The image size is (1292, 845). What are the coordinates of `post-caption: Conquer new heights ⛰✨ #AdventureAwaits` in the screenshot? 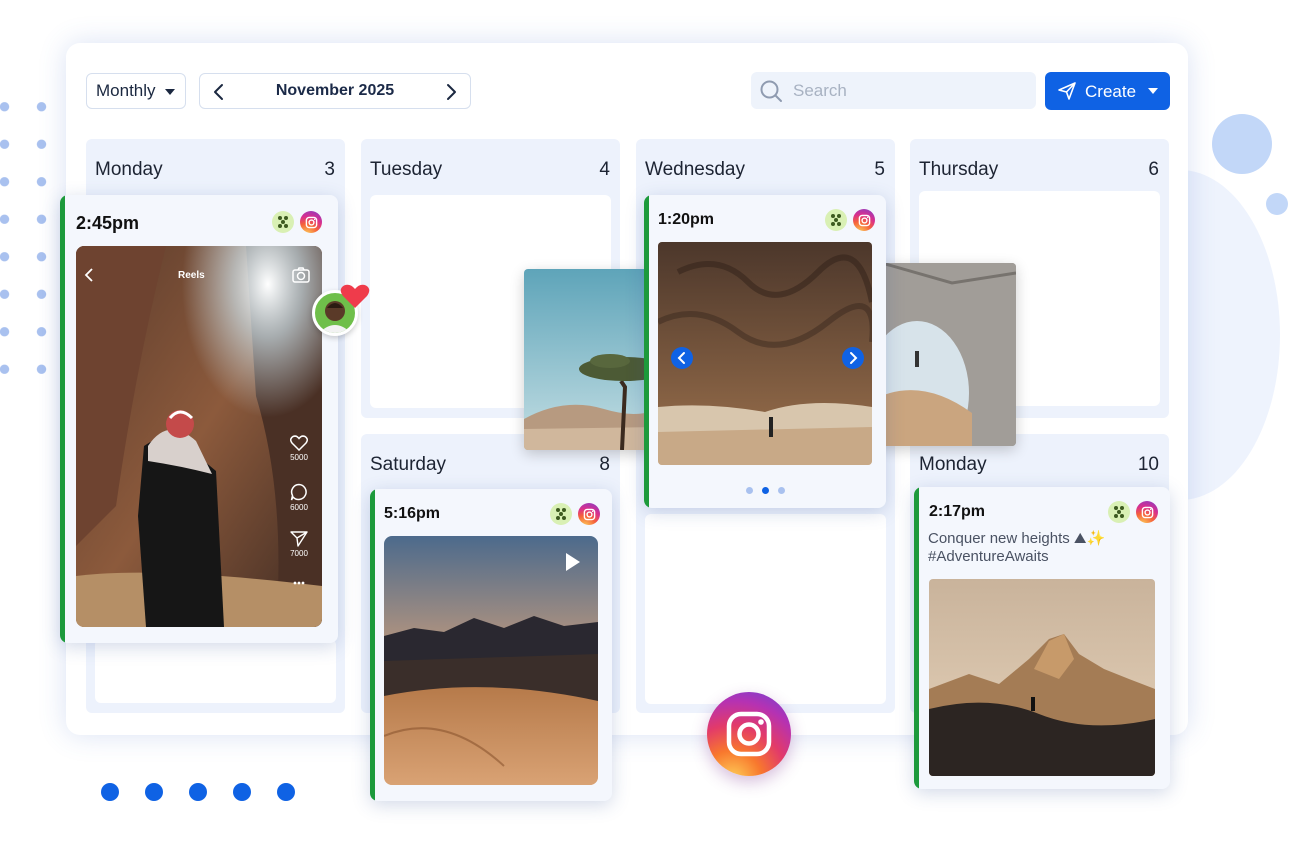 It's located at (1016, 548).